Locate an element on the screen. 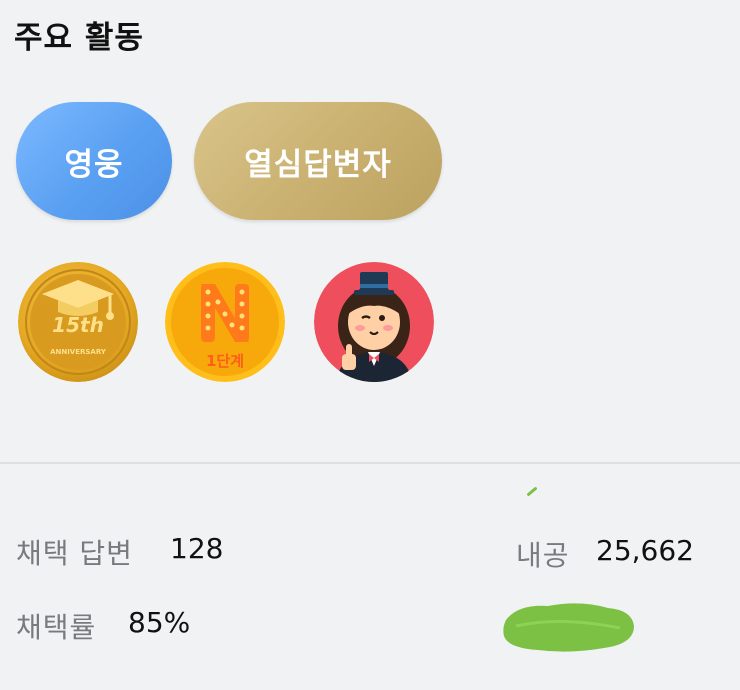  level-caption-label: 1단계 is located at coordinates (225, 361).